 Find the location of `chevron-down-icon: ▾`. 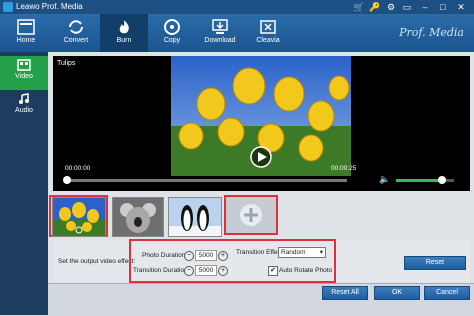

chevron-down-icon: ▾ is located at coordinates (321, 252).